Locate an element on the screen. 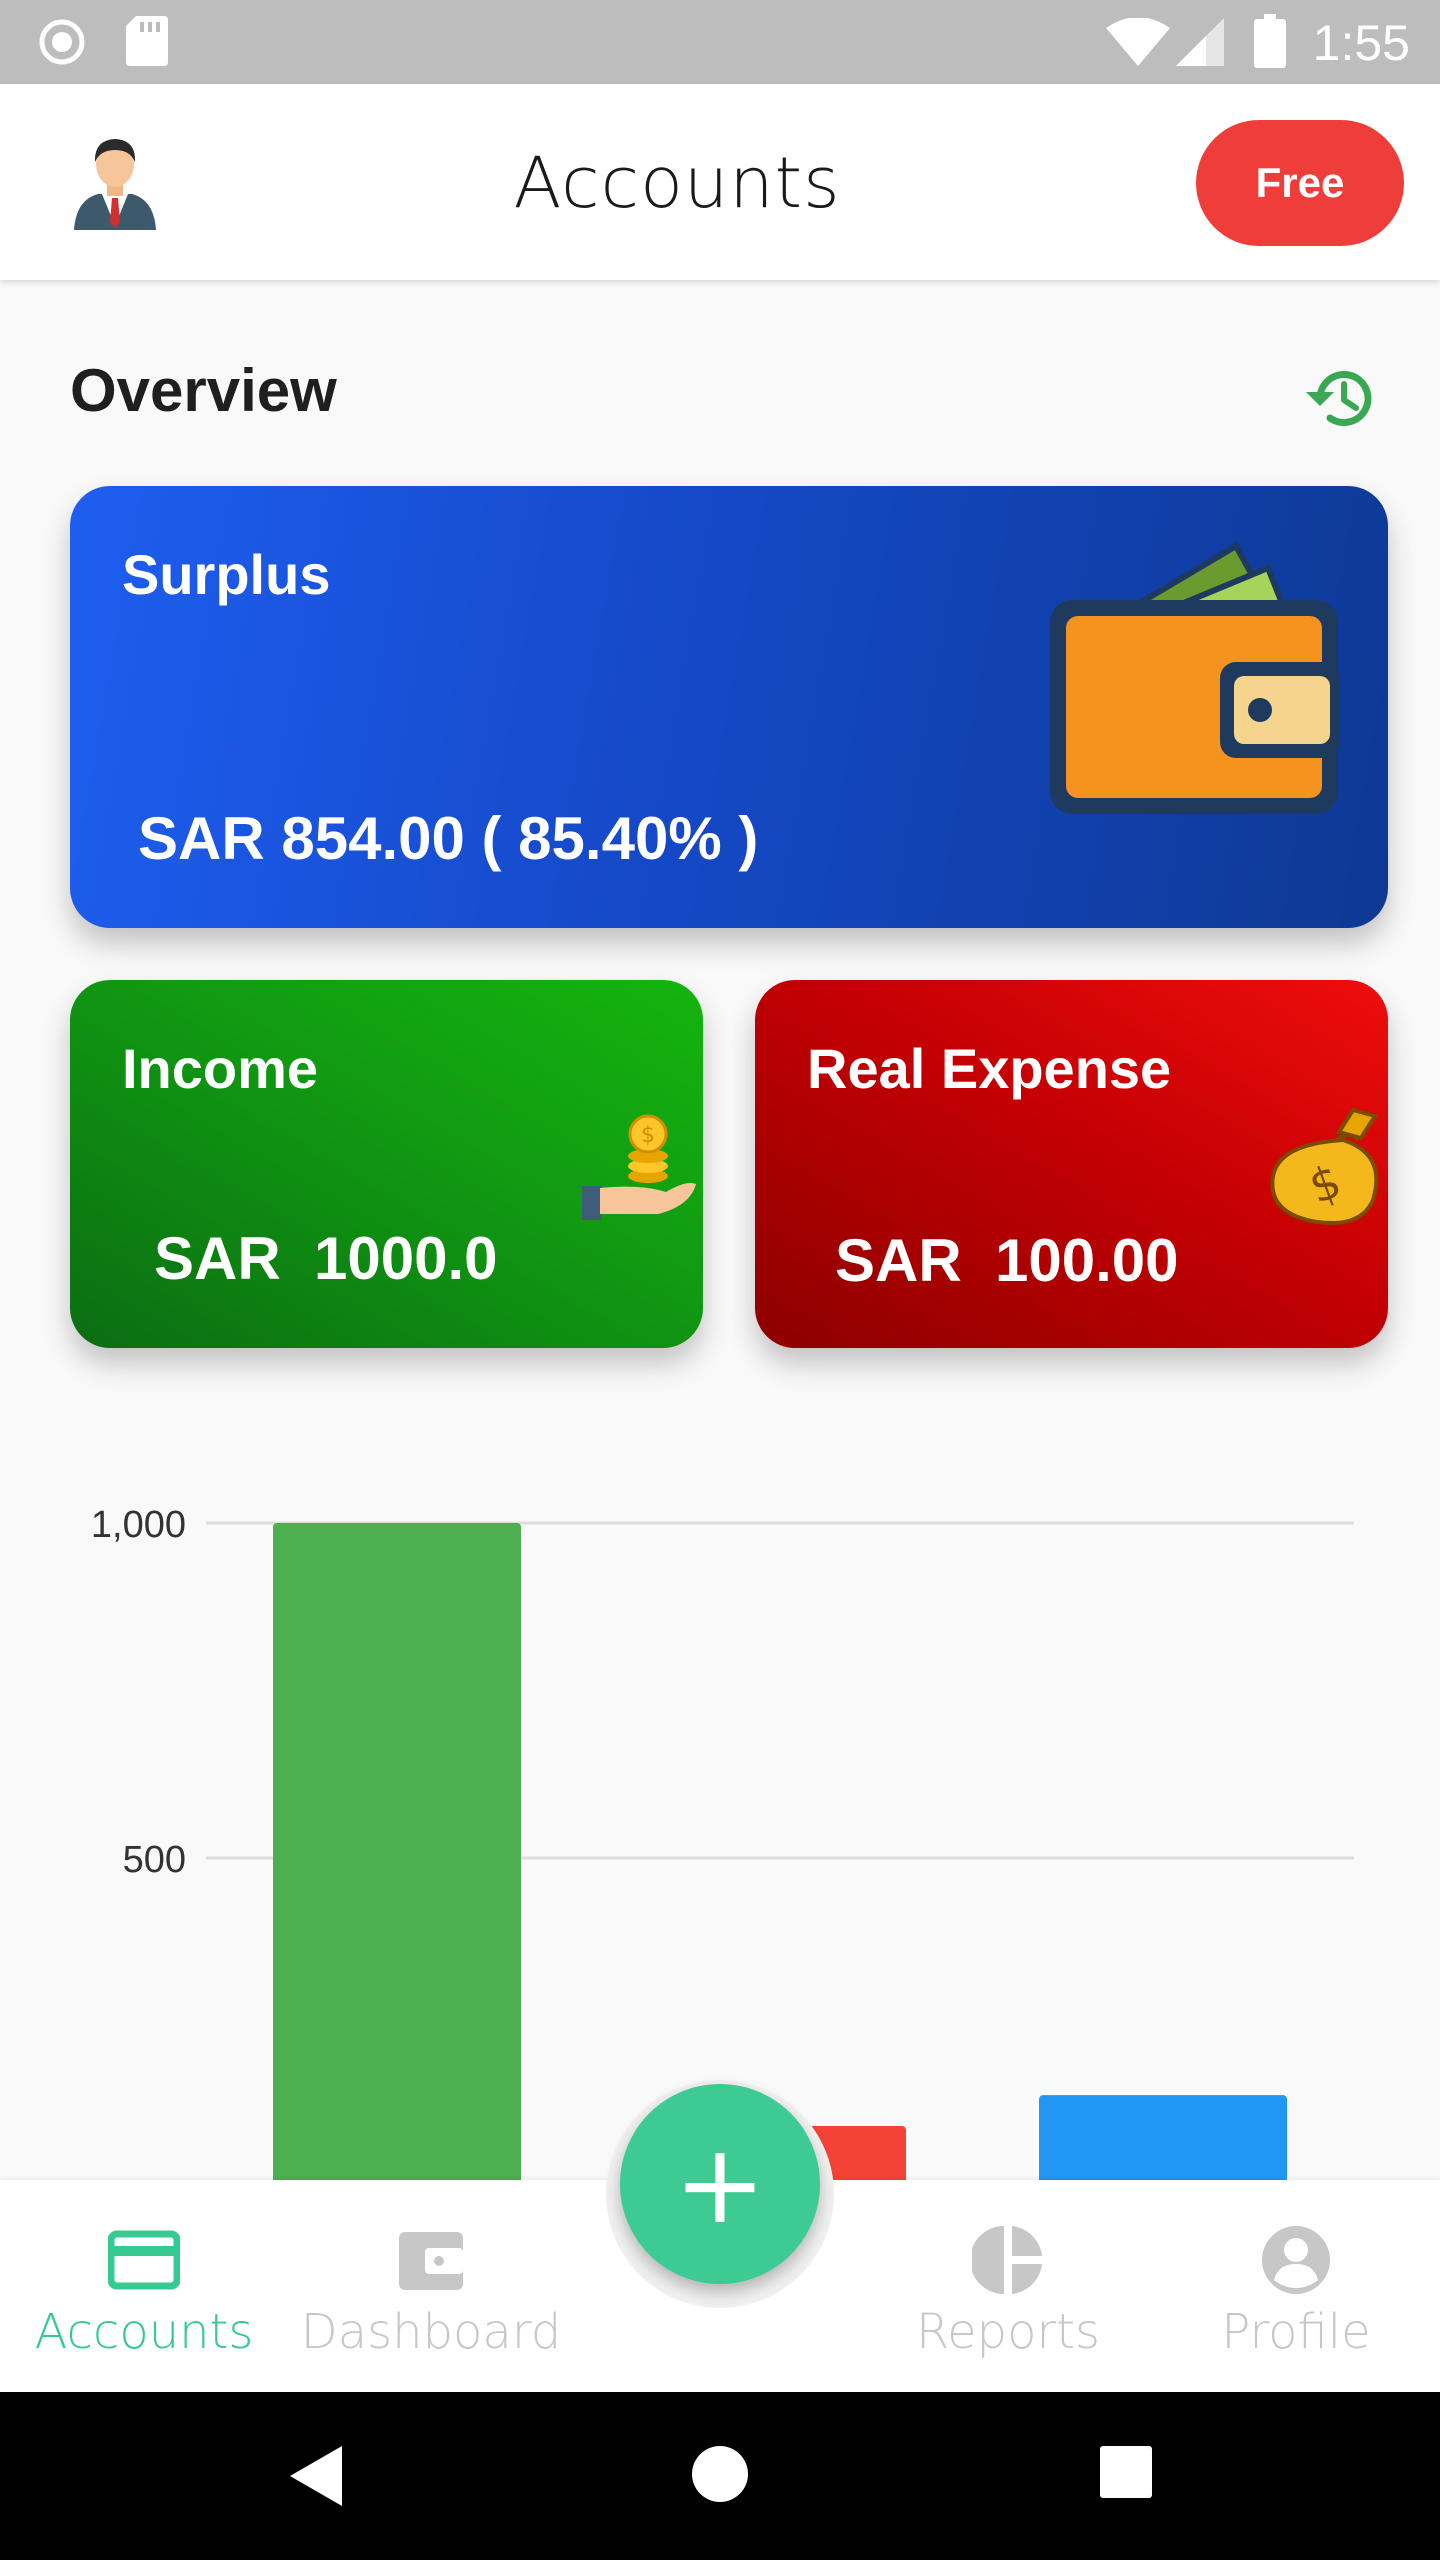 This screenshot has width=1440, height=2560. home-icon is located at coordinates (720, 2474).